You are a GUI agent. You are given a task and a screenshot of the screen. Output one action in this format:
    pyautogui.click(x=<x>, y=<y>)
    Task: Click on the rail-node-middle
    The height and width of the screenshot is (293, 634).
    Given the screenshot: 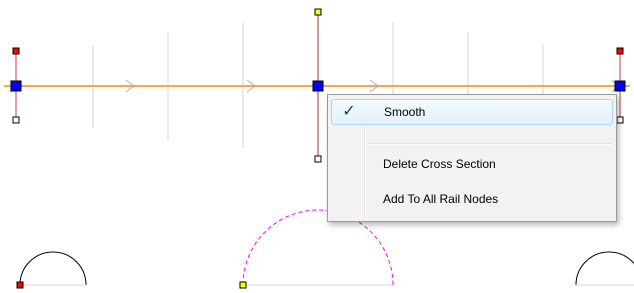 What is the action you would take?
    pyautogui.click(x=318, y=85)
    